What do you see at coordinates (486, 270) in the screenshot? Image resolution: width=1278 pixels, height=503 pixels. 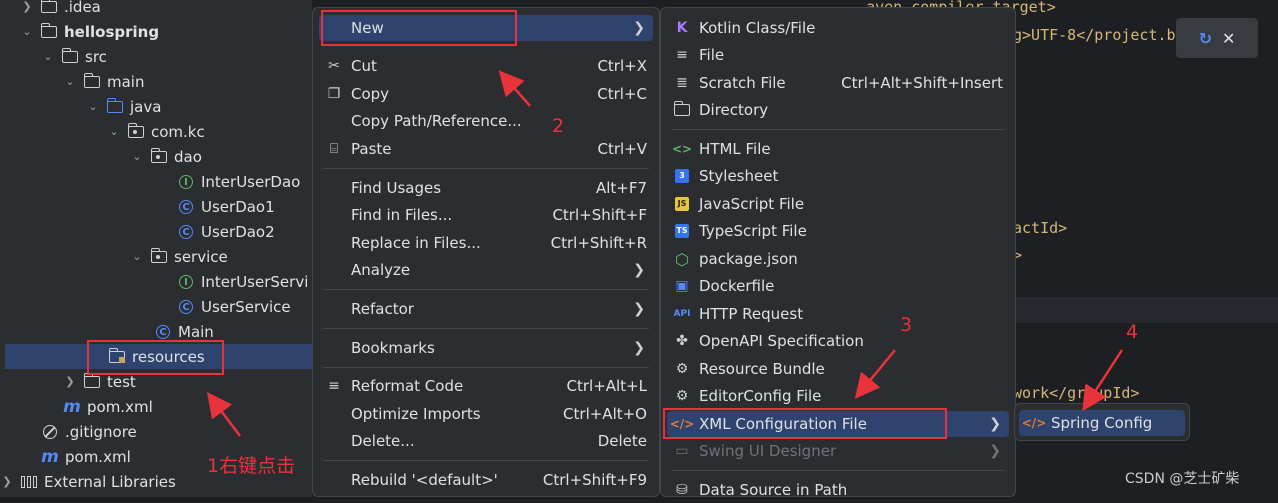 I see `menu-item-analyze: Analyze ❯` at bounding box center [486, 270].